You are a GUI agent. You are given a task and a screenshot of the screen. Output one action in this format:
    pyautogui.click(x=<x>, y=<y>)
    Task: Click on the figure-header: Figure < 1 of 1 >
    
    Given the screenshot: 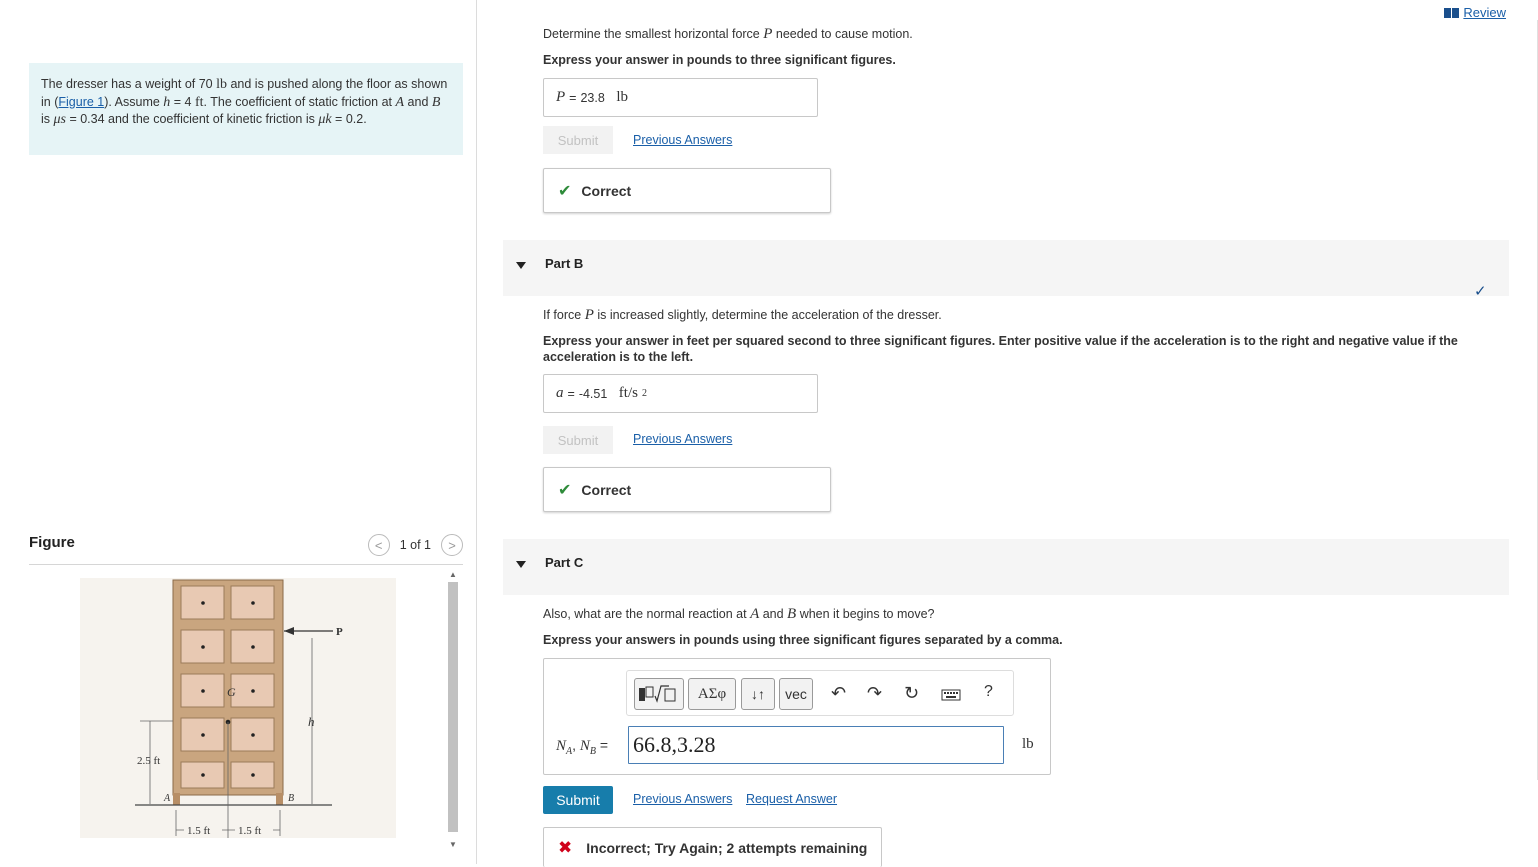 What is the action you would take?
    pyautogui.click(x=246, y=547)
    